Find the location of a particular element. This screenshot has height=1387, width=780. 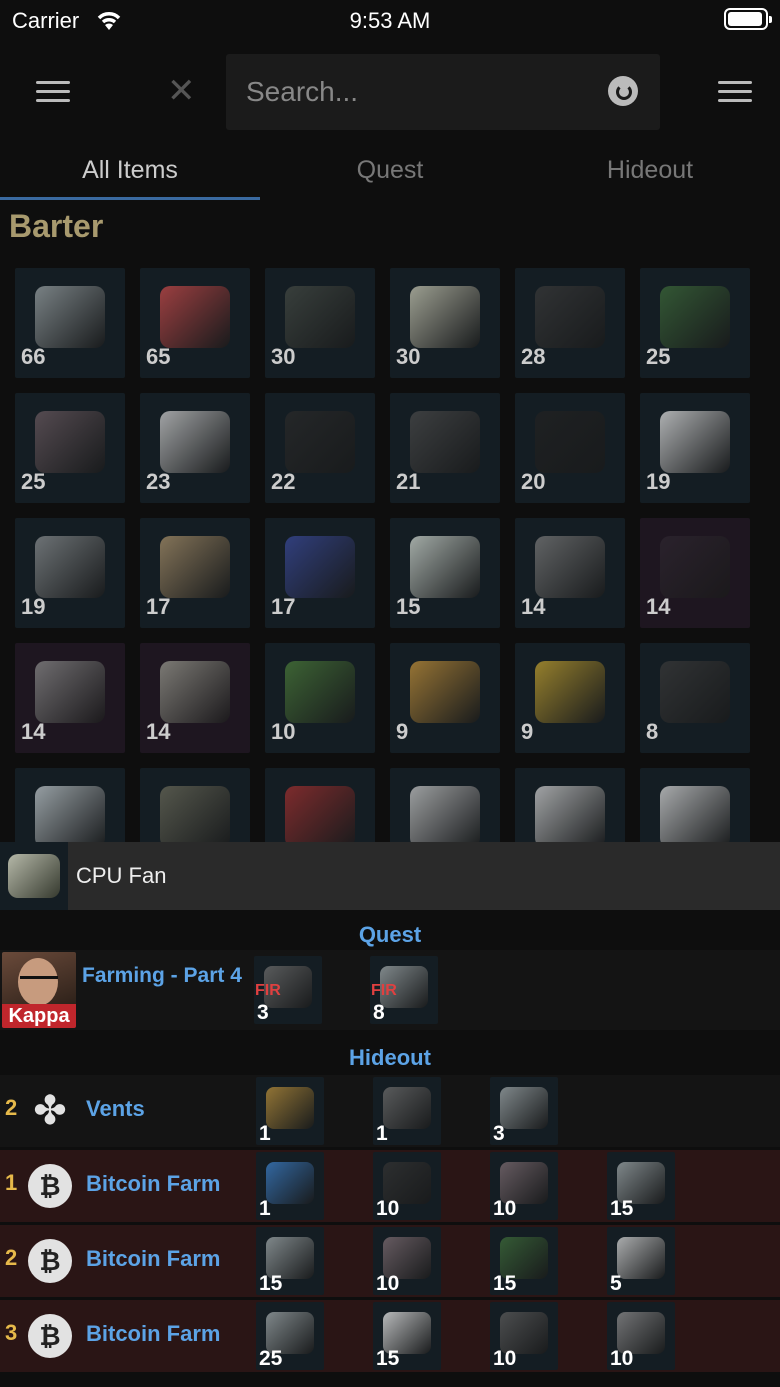

item-count: 19 is located at coordinates (658, 481).